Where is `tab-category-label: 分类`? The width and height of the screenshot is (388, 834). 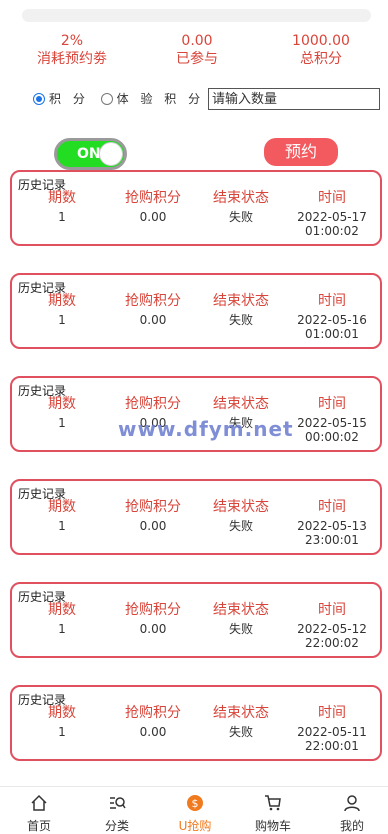 tab-category-label: 分类 is located at coordinates (116, 826).